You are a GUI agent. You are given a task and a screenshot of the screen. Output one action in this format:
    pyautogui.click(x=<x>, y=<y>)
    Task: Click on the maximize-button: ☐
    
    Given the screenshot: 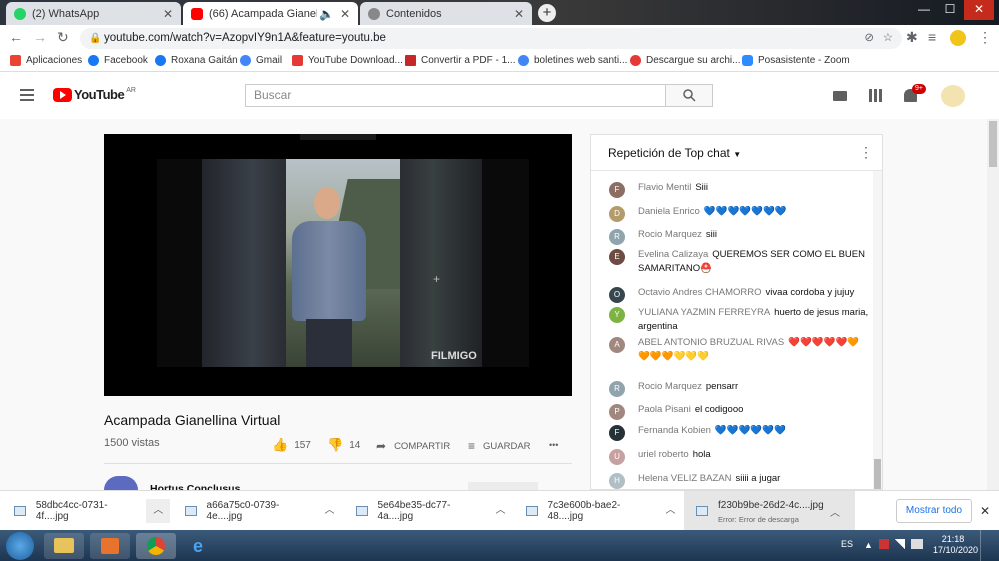 What is the action you would take?
    pyautogui.click(x=950, y=10)
    